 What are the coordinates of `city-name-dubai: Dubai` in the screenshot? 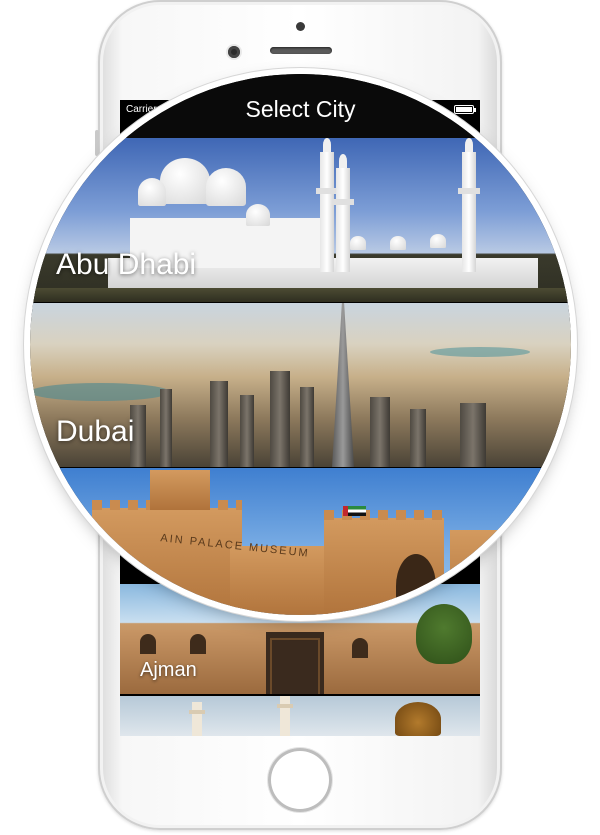 It's located at (95, 431).